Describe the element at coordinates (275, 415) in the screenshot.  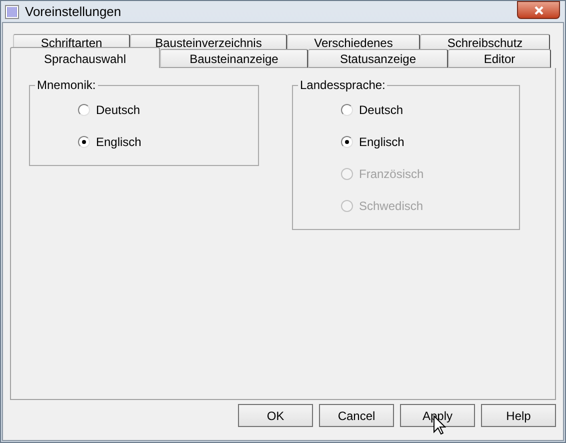
I see `dialog-button: OK` at that location.